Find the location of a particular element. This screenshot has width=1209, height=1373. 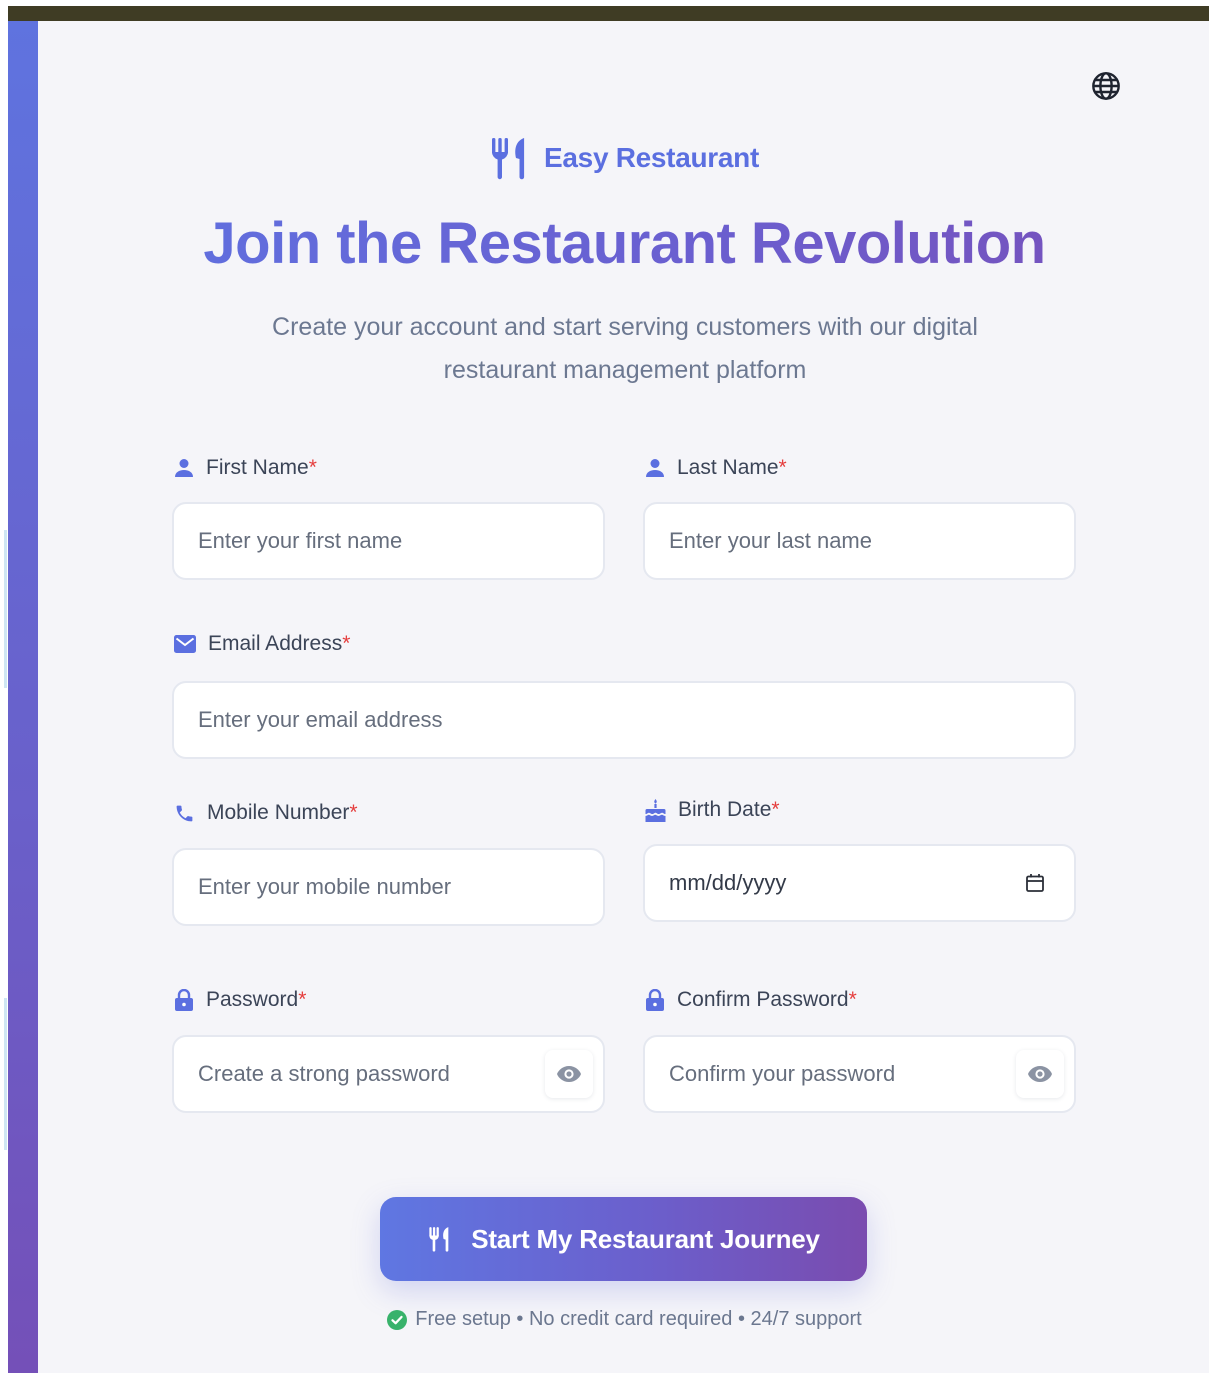

mobile-label: Mobile Number* is located at coordinates (266, 813).